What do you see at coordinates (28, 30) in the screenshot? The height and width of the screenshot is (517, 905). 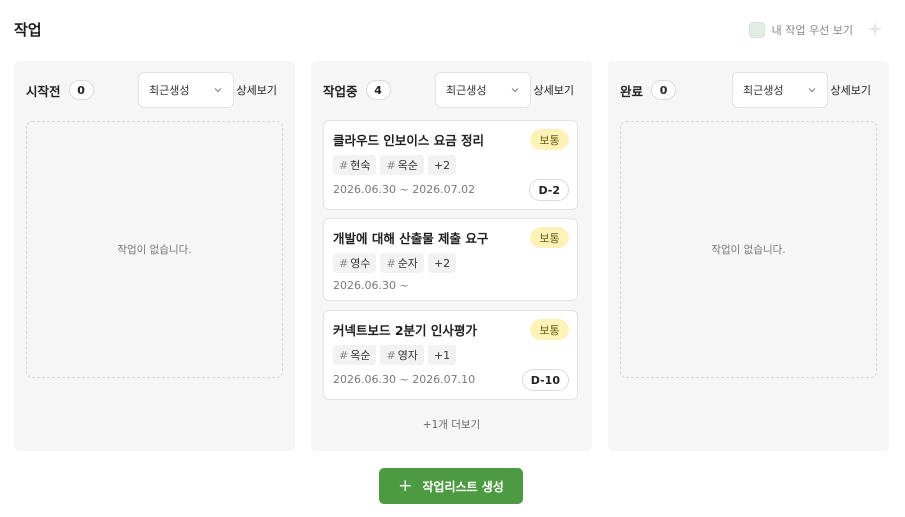 I see `page-title: 작업` at bounding box center [28, 30].